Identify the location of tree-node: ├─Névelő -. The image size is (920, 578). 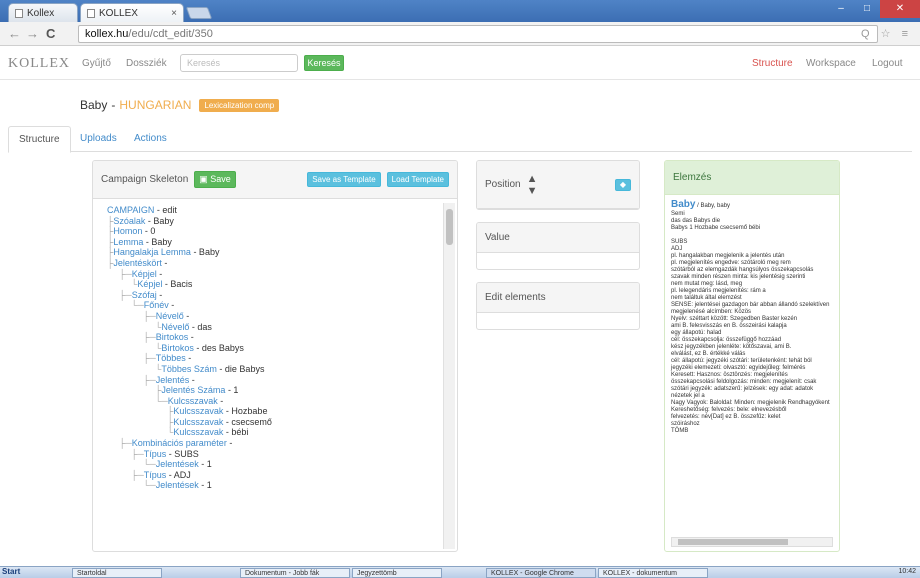
(272, 316).